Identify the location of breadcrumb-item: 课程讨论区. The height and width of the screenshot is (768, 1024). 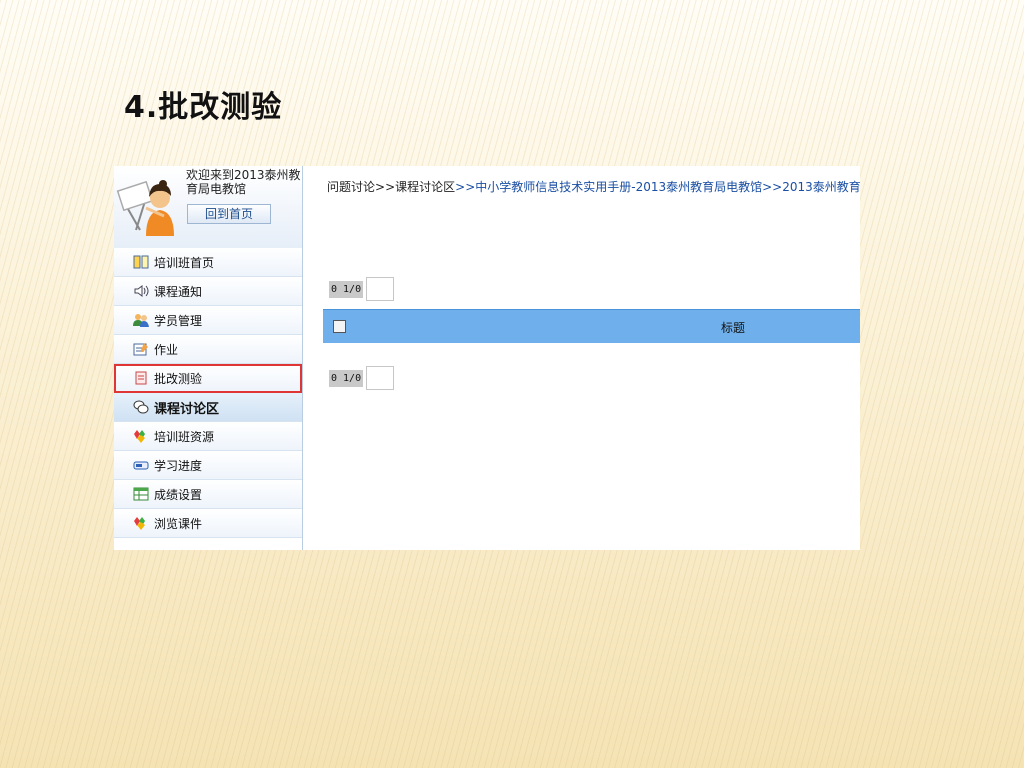
(425, 187).